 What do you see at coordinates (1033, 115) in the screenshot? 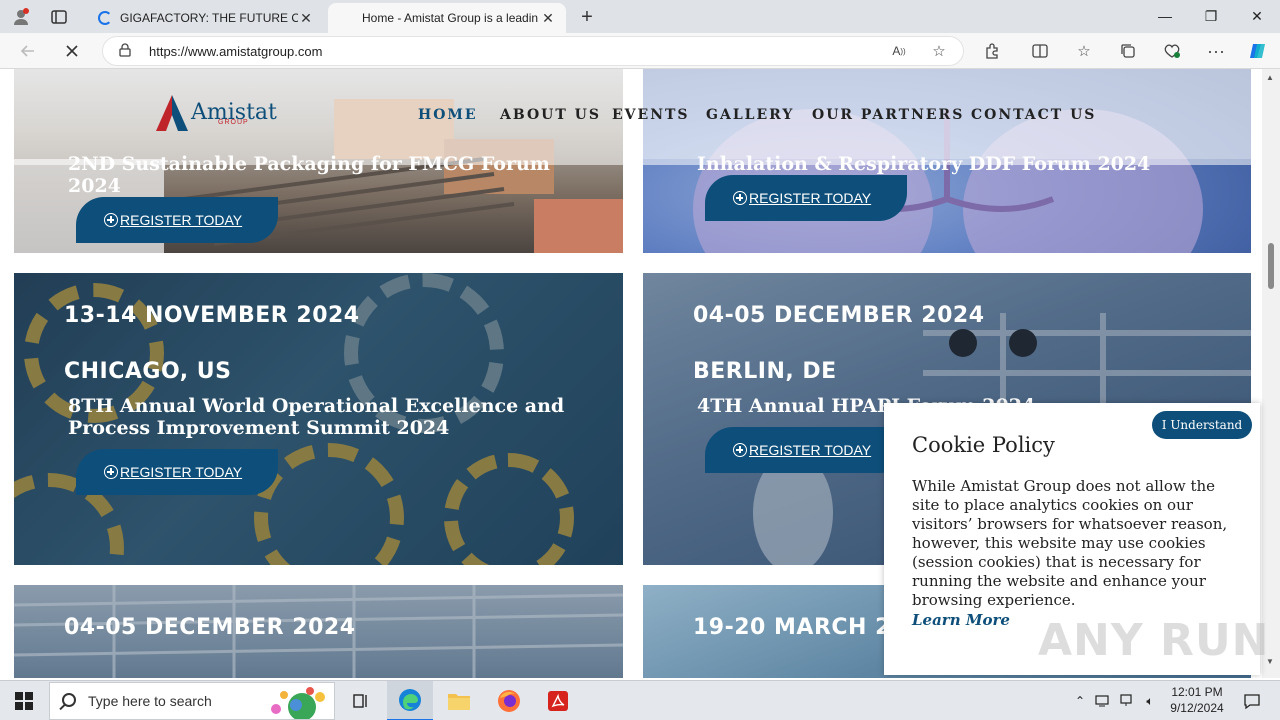
I see `nav-contact-us: CONTACT US` at bounding box center [1033, 115].